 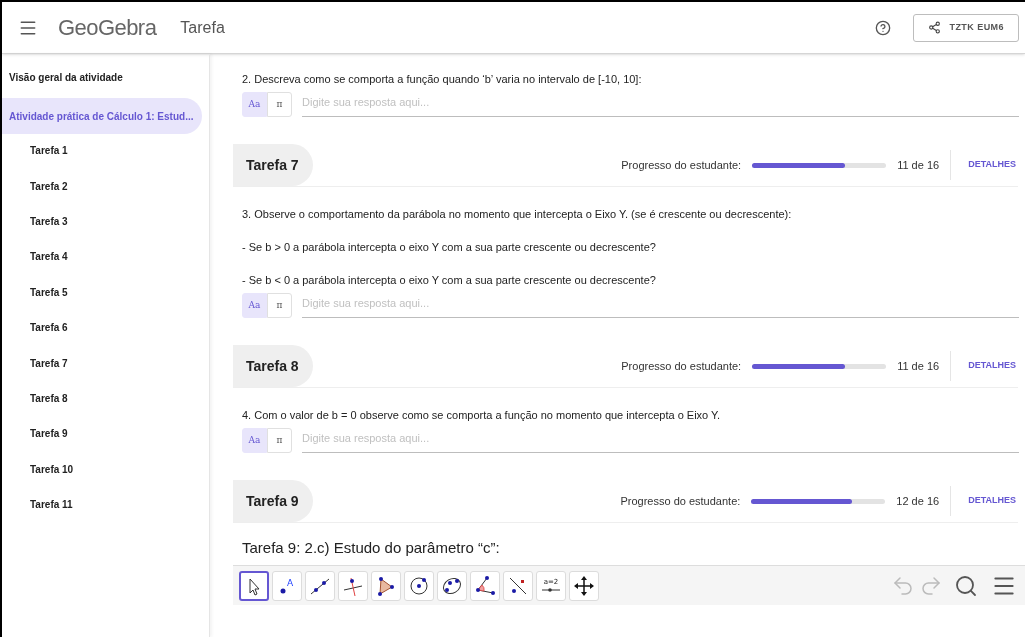 I want to click on question-text: 3. Observe o comportamento da parábola no momento que intercepta o Eixo Y. (se é crescente ou decrescente):, so click(x=517, y=214).